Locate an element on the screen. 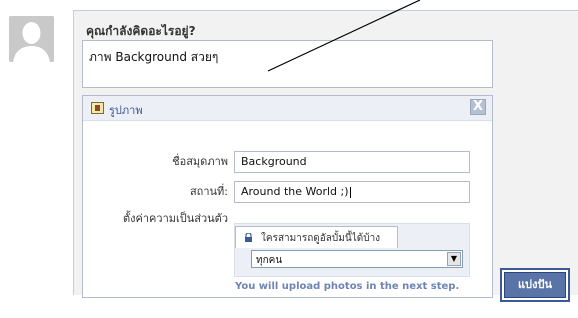 The width and height of the screenshot is (578, 318). status-input: ภาพ Background สวยๆ is located at coordinates (287, 64).